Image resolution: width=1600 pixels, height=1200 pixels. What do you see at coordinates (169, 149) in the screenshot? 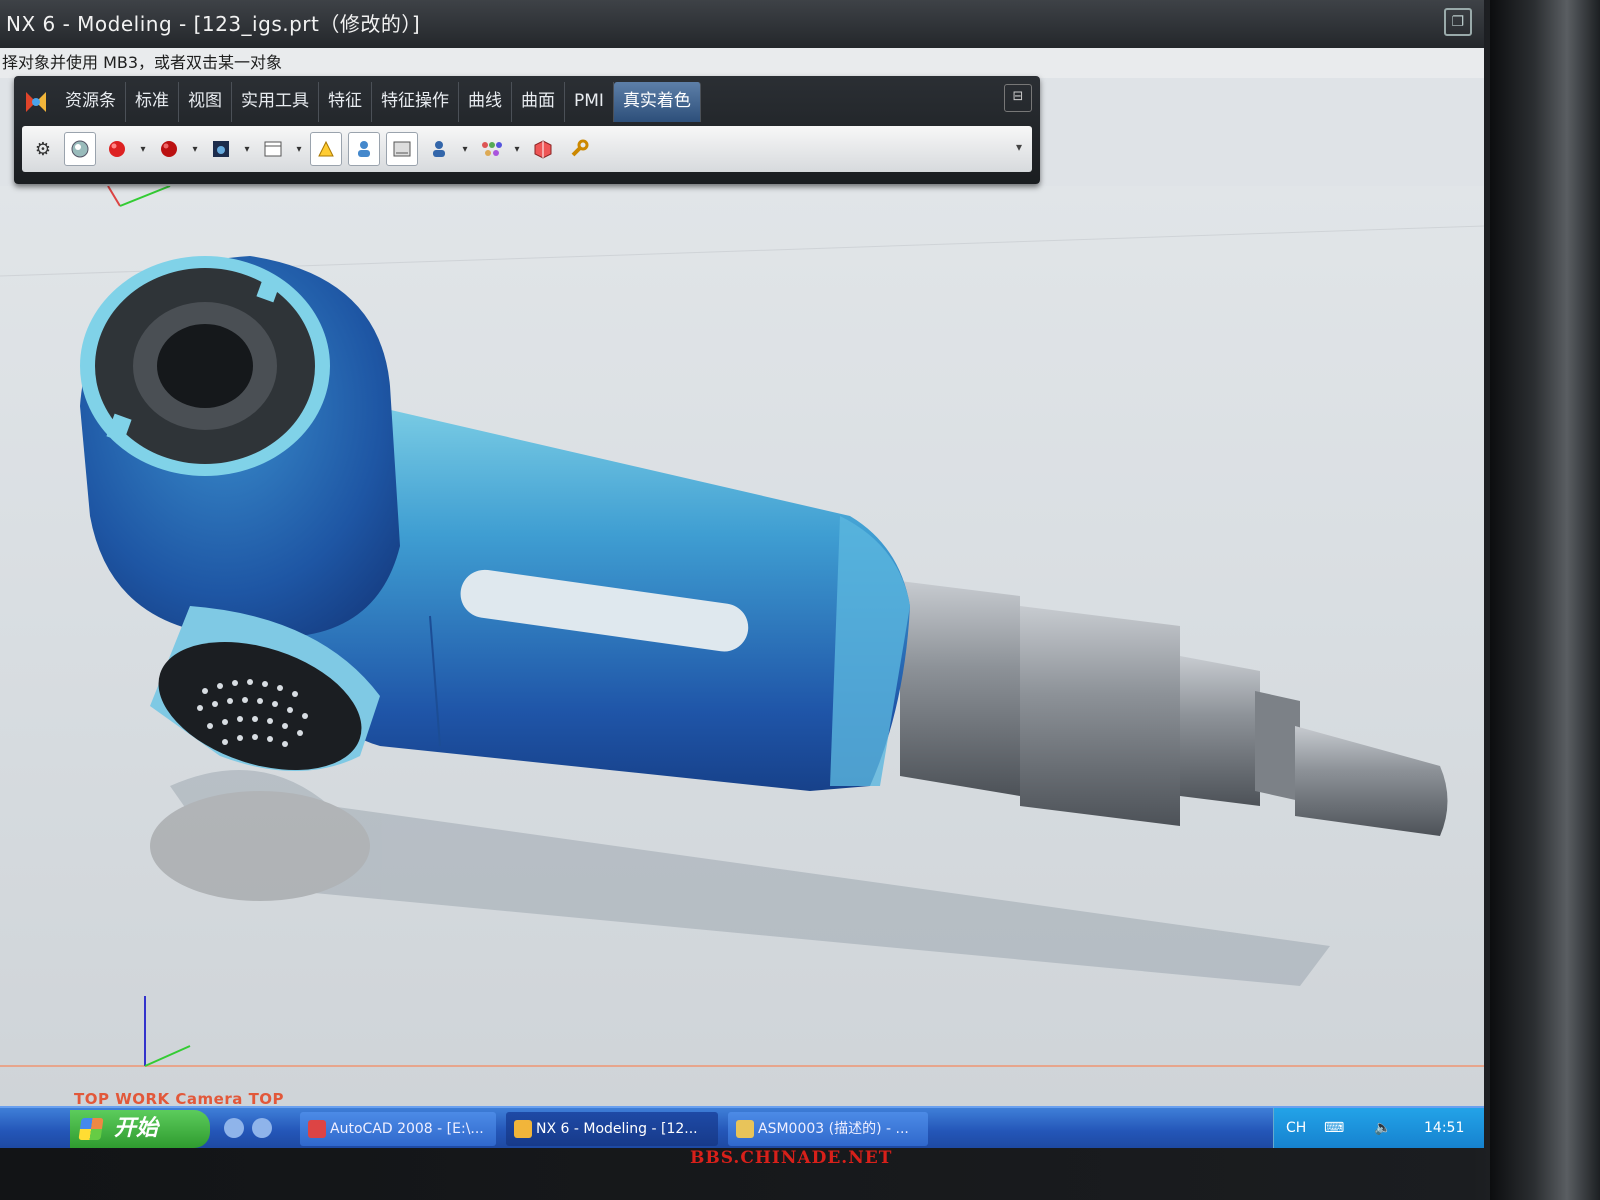
I see `object-material-red-icon` at bounding box center [169, 149].